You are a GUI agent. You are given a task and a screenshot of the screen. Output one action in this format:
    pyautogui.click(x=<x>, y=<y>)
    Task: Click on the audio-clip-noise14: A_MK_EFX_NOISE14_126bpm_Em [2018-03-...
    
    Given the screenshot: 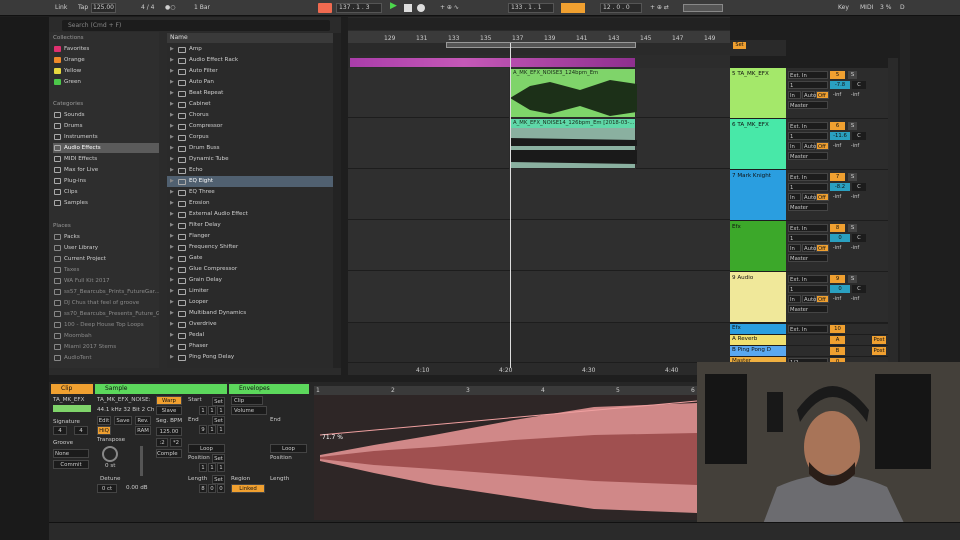 What is the action you would take?
    pyautogui.click(x=573, y=143)
    